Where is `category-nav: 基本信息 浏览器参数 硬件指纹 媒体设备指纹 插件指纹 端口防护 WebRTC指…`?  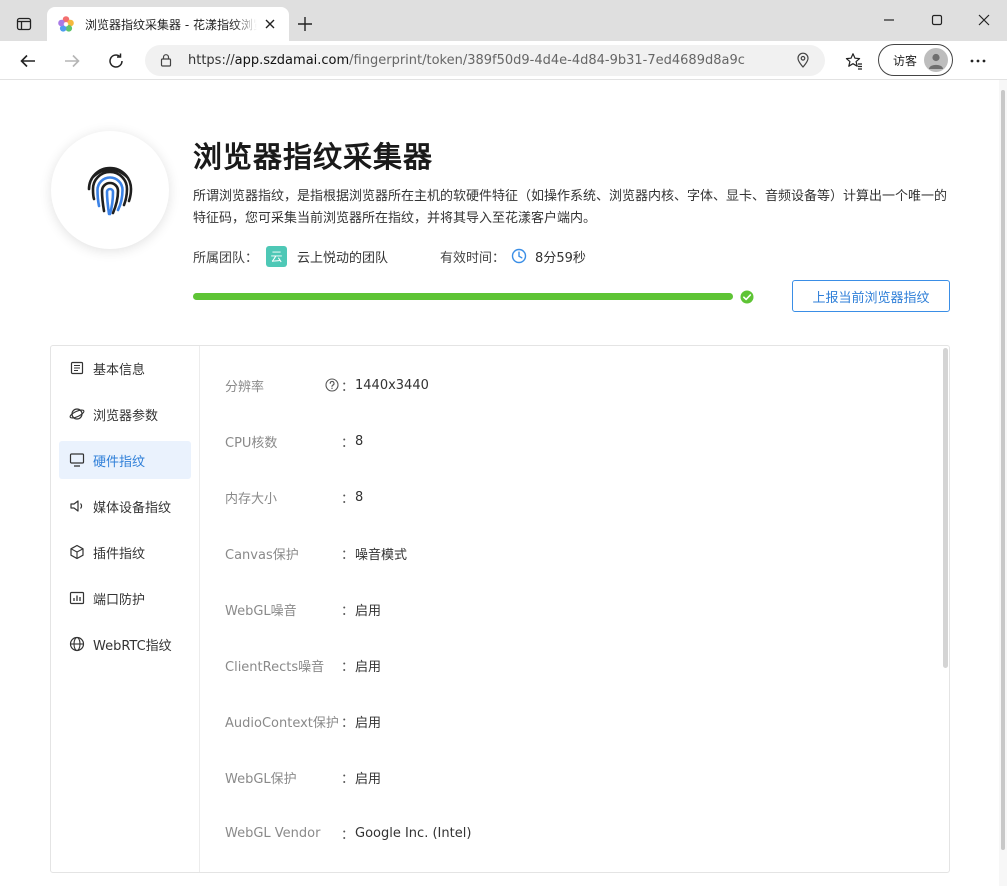
category-nav: 基本信息 浏览器参数 硬件指纹 媒体设备指纹 插件指纹 端口防护 WebRTC指… is located at coordinates (125, 609).